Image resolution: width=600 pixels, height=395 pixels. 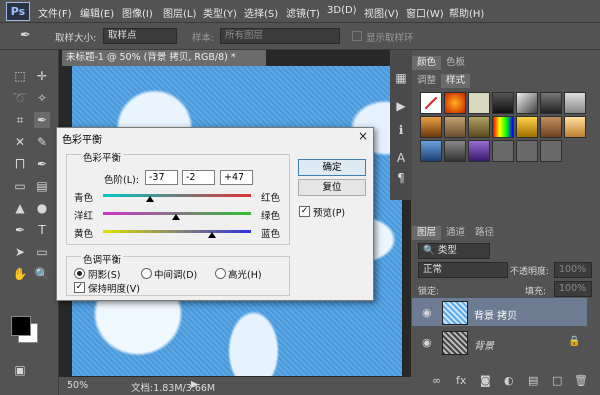 I want to click on sample-size-select: 取样点, so click(x=140, y=36).